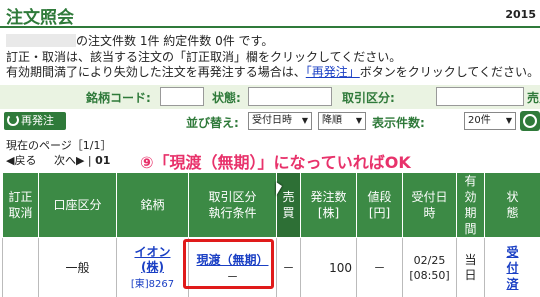  What do you see at coordinates (470, 205) in the screenshot?
I see `col-validity: 有効期間` at bounding box center [470, 205].